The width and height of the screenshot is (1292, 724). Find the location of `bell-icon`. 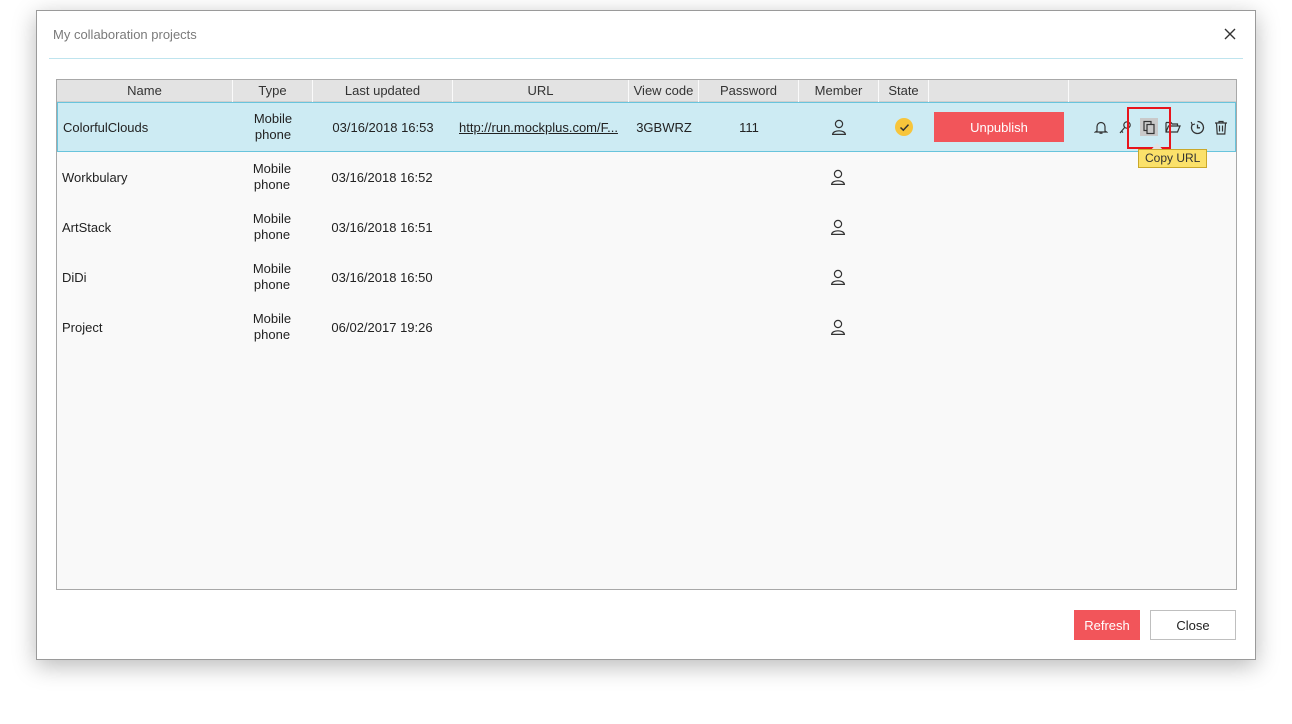

bell-icon is located at coordinates (1101, 127).